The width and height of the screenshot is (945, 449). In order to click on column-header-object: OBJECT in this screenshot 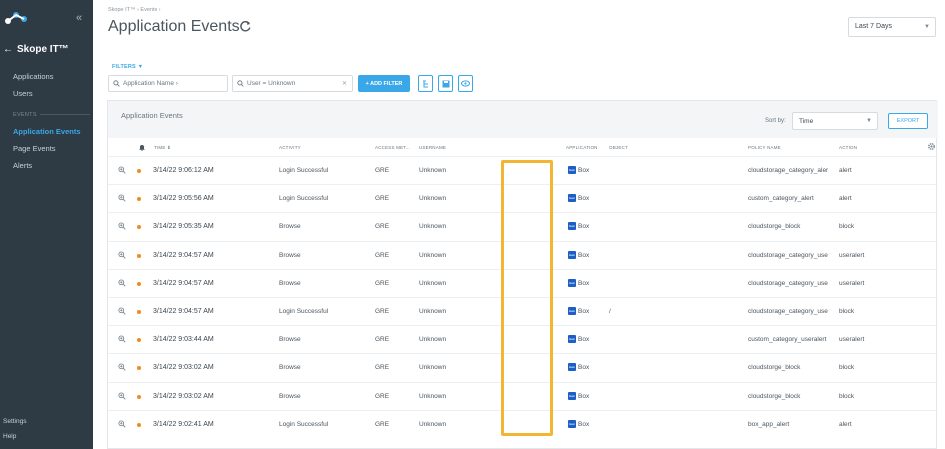, I will do `click(618, 147)`.